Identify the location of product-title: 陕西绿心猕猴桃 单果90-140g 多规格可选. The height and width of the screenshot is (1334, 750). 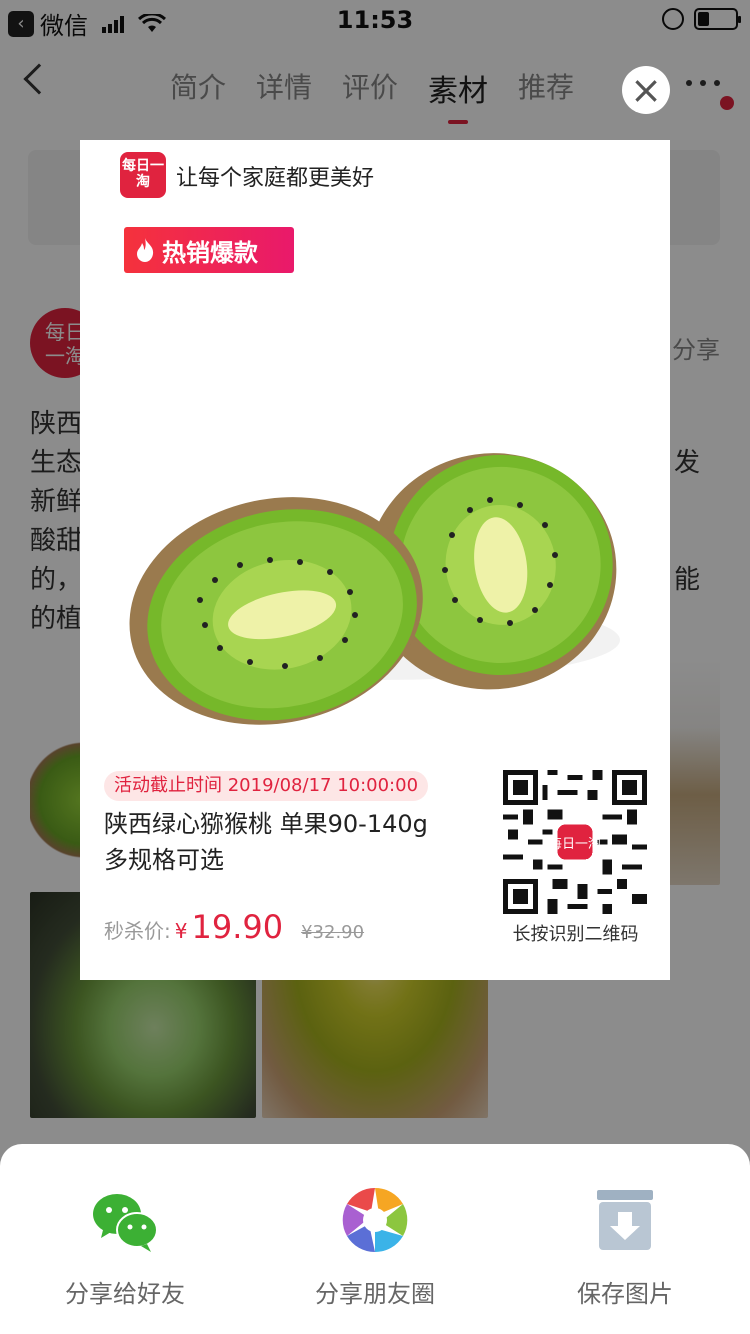
(289, 842).